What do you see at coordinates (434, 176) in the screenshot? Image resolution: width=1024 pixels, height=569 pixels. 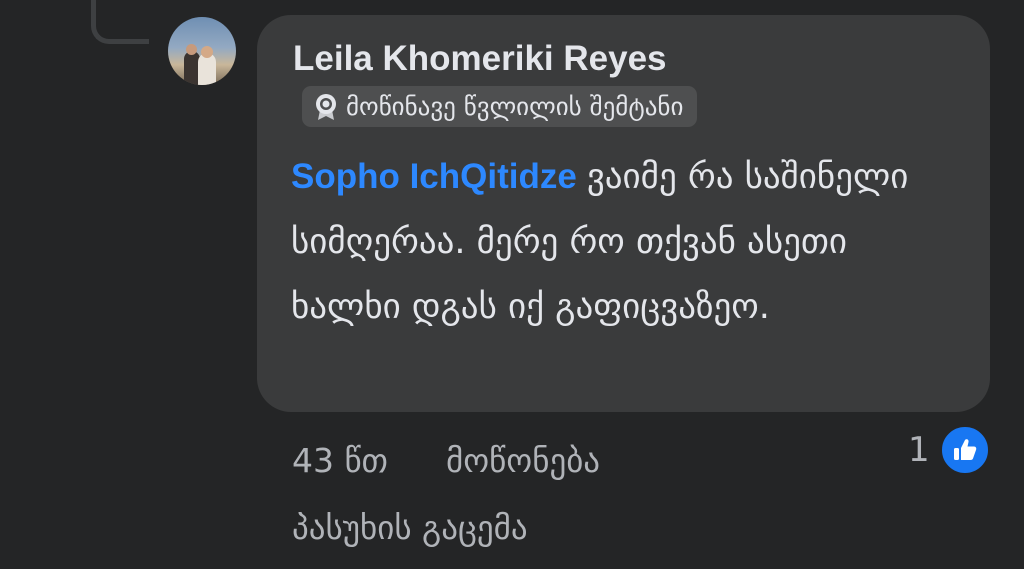 I see `mention-link: Sopho IchQitidze` at bounding box center [434, 176].